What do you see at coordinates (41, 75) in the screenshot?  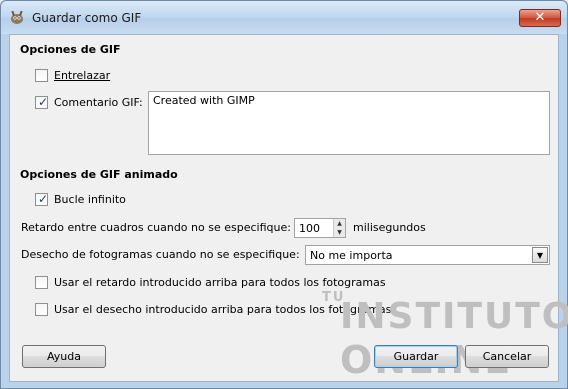 I see `interlace-checkbox` at bounding box center [41, 75].